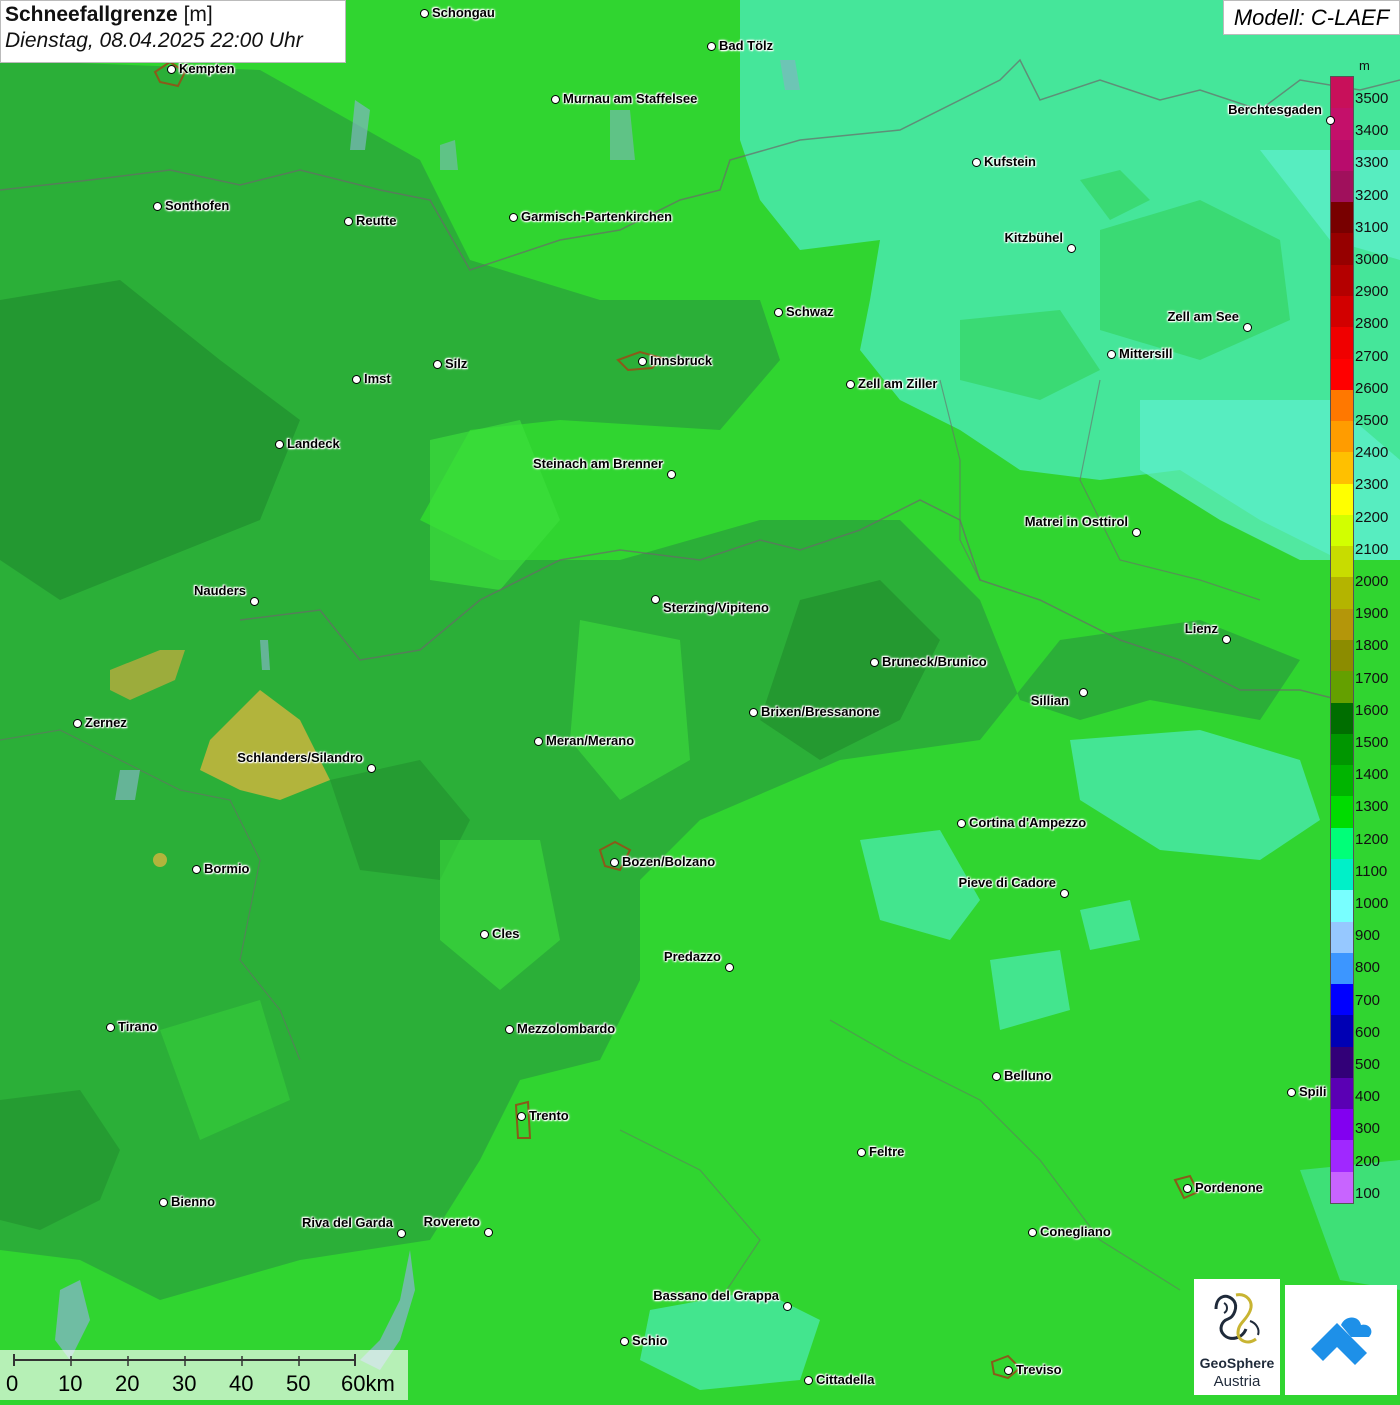  What do you see at coordinates (681, 360) in the screenshot?
I see `city-label: Innsbruck` at bounding box center [681, 360].